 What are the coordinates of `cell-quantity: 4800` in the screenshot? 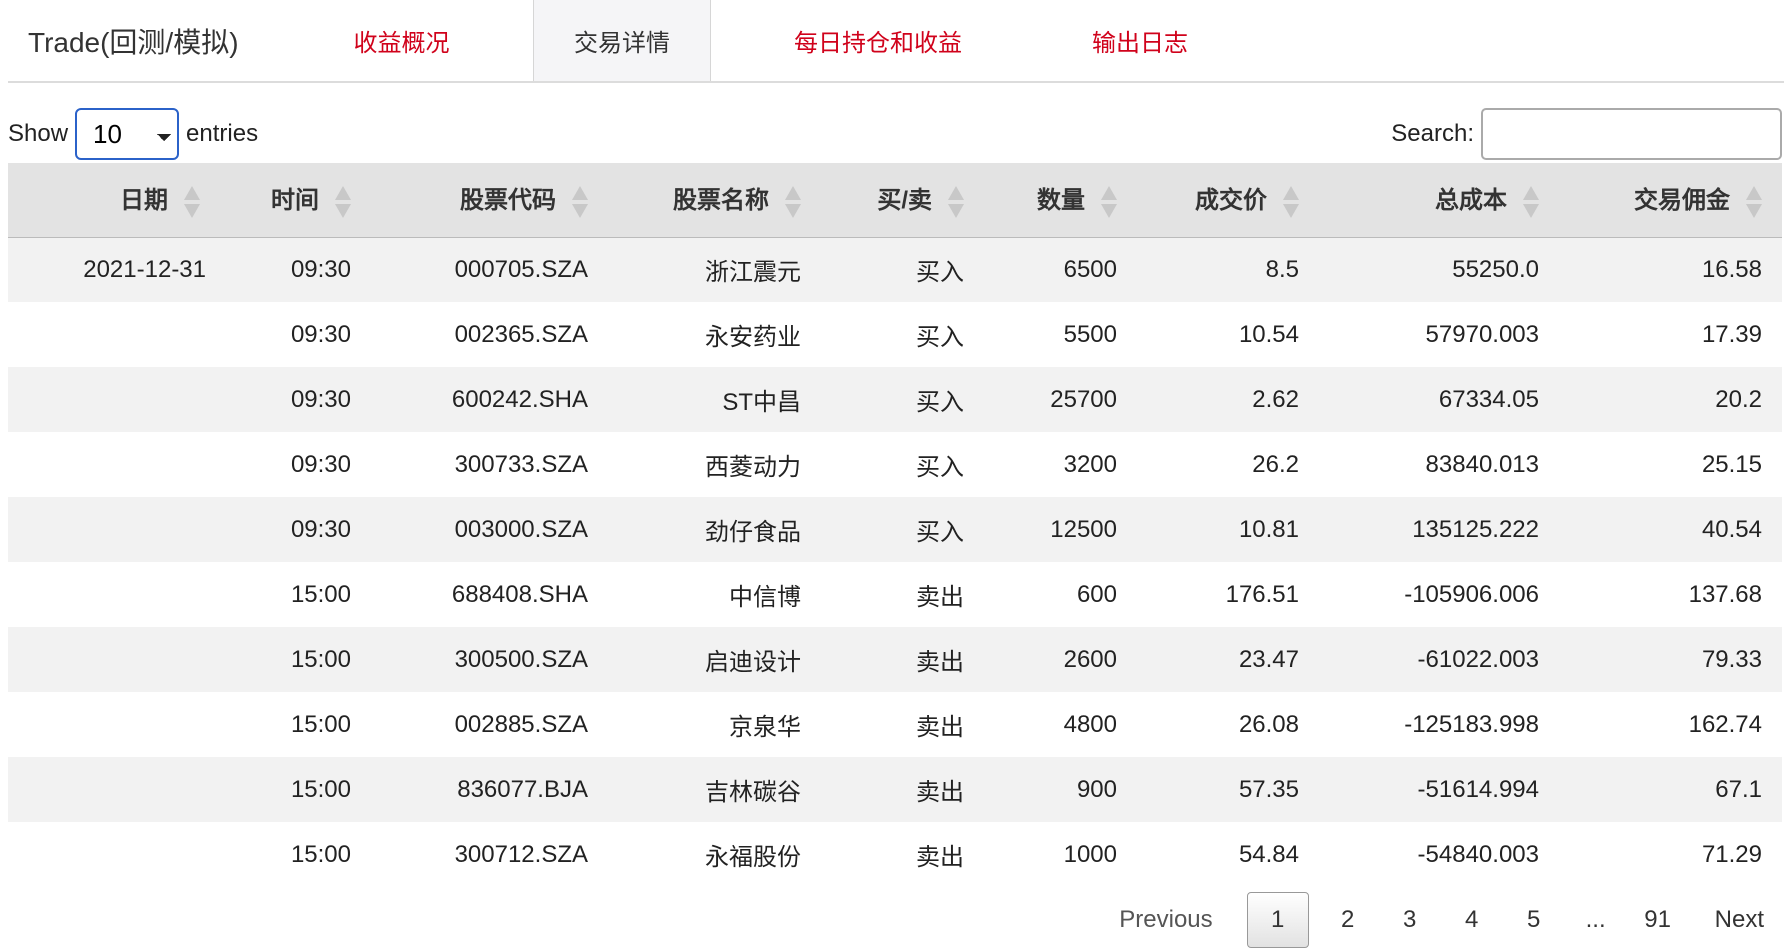 It's located at (1090, 724).